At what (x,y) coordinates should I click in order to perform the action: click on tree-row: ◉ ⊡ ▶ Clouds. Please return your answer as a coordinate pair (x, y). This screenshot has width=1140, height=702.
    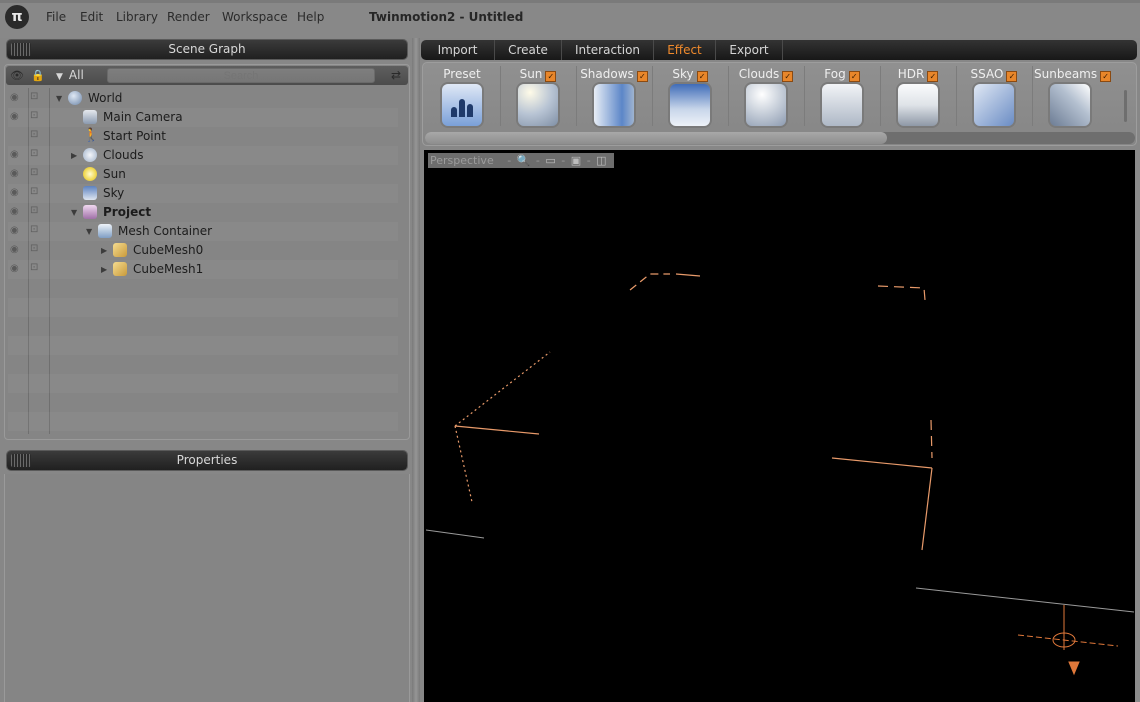
    Looking at the image, I should click on (203, 155).